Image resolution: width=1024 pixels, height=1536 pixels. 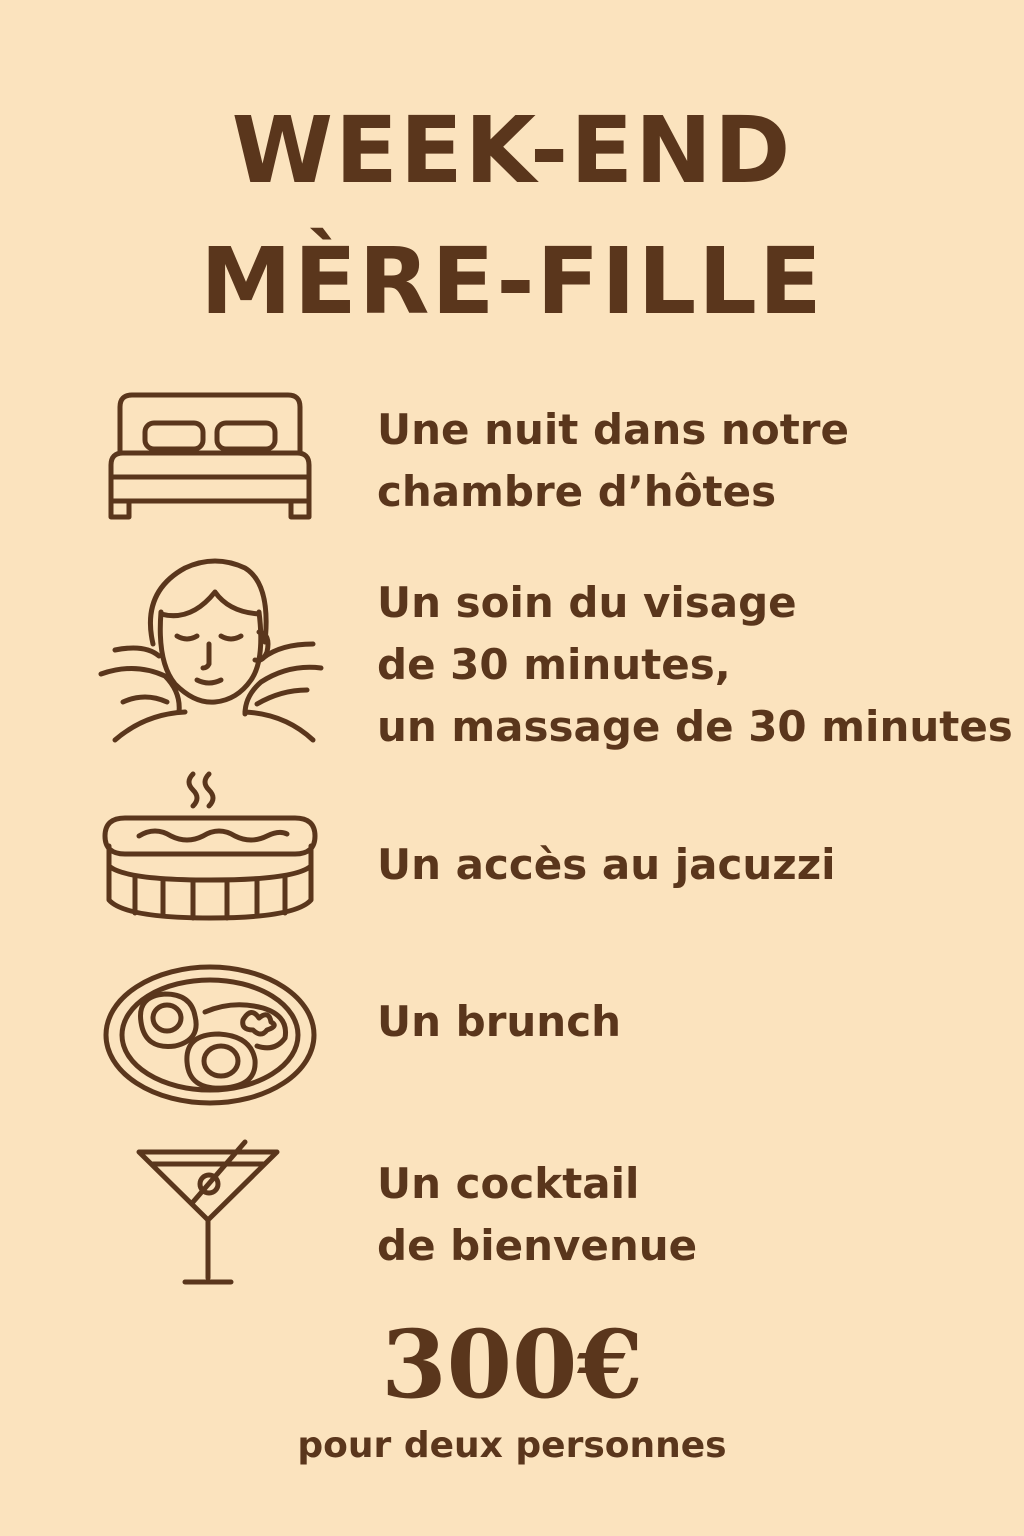 I want to click on item-text-line: Une nuit dans notre, so click(x=613, y=429).